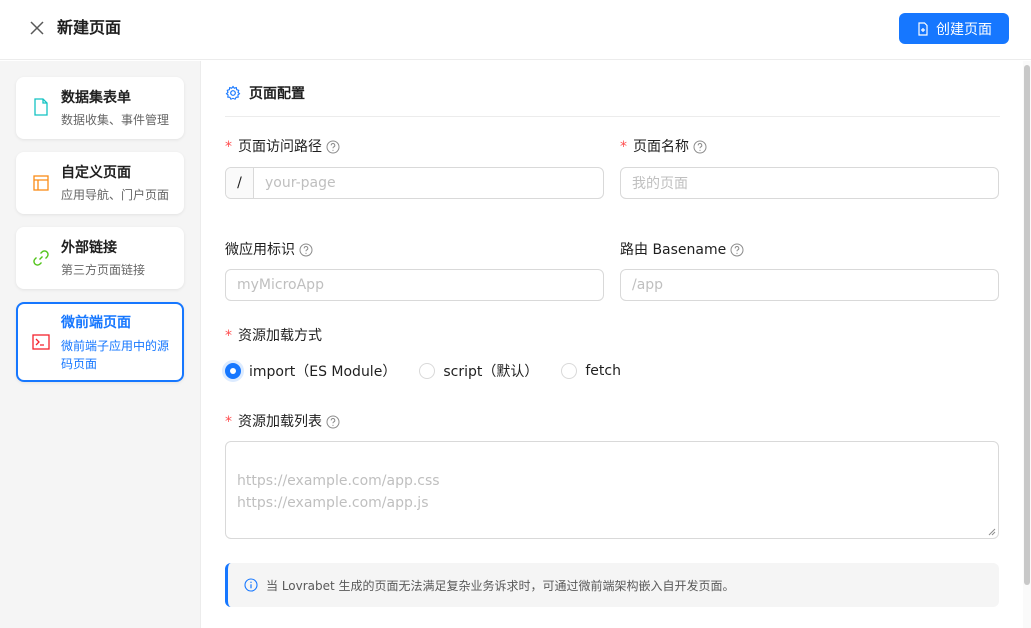 Image resolution: width=1031 pixels, height=628 pixels. Describe the element at coordinates (491, 372) in the screenshot. I see `radio-label: script（默认）` at that location.